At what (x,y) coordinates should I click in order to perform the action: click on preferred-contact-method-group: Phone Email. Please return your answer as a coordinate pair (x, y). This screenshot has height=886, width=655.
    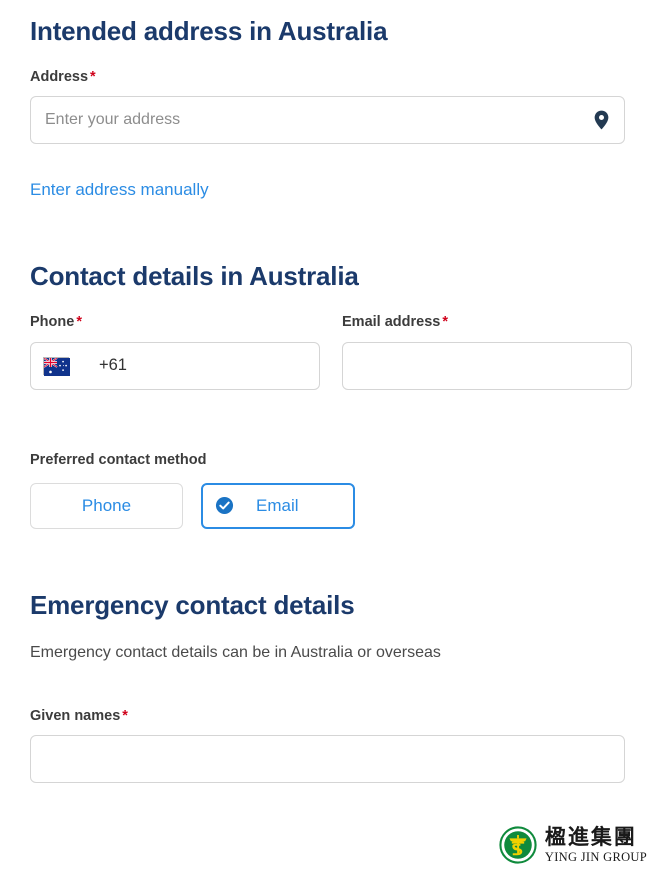
    Looking at the image, I should click on (327, 505).